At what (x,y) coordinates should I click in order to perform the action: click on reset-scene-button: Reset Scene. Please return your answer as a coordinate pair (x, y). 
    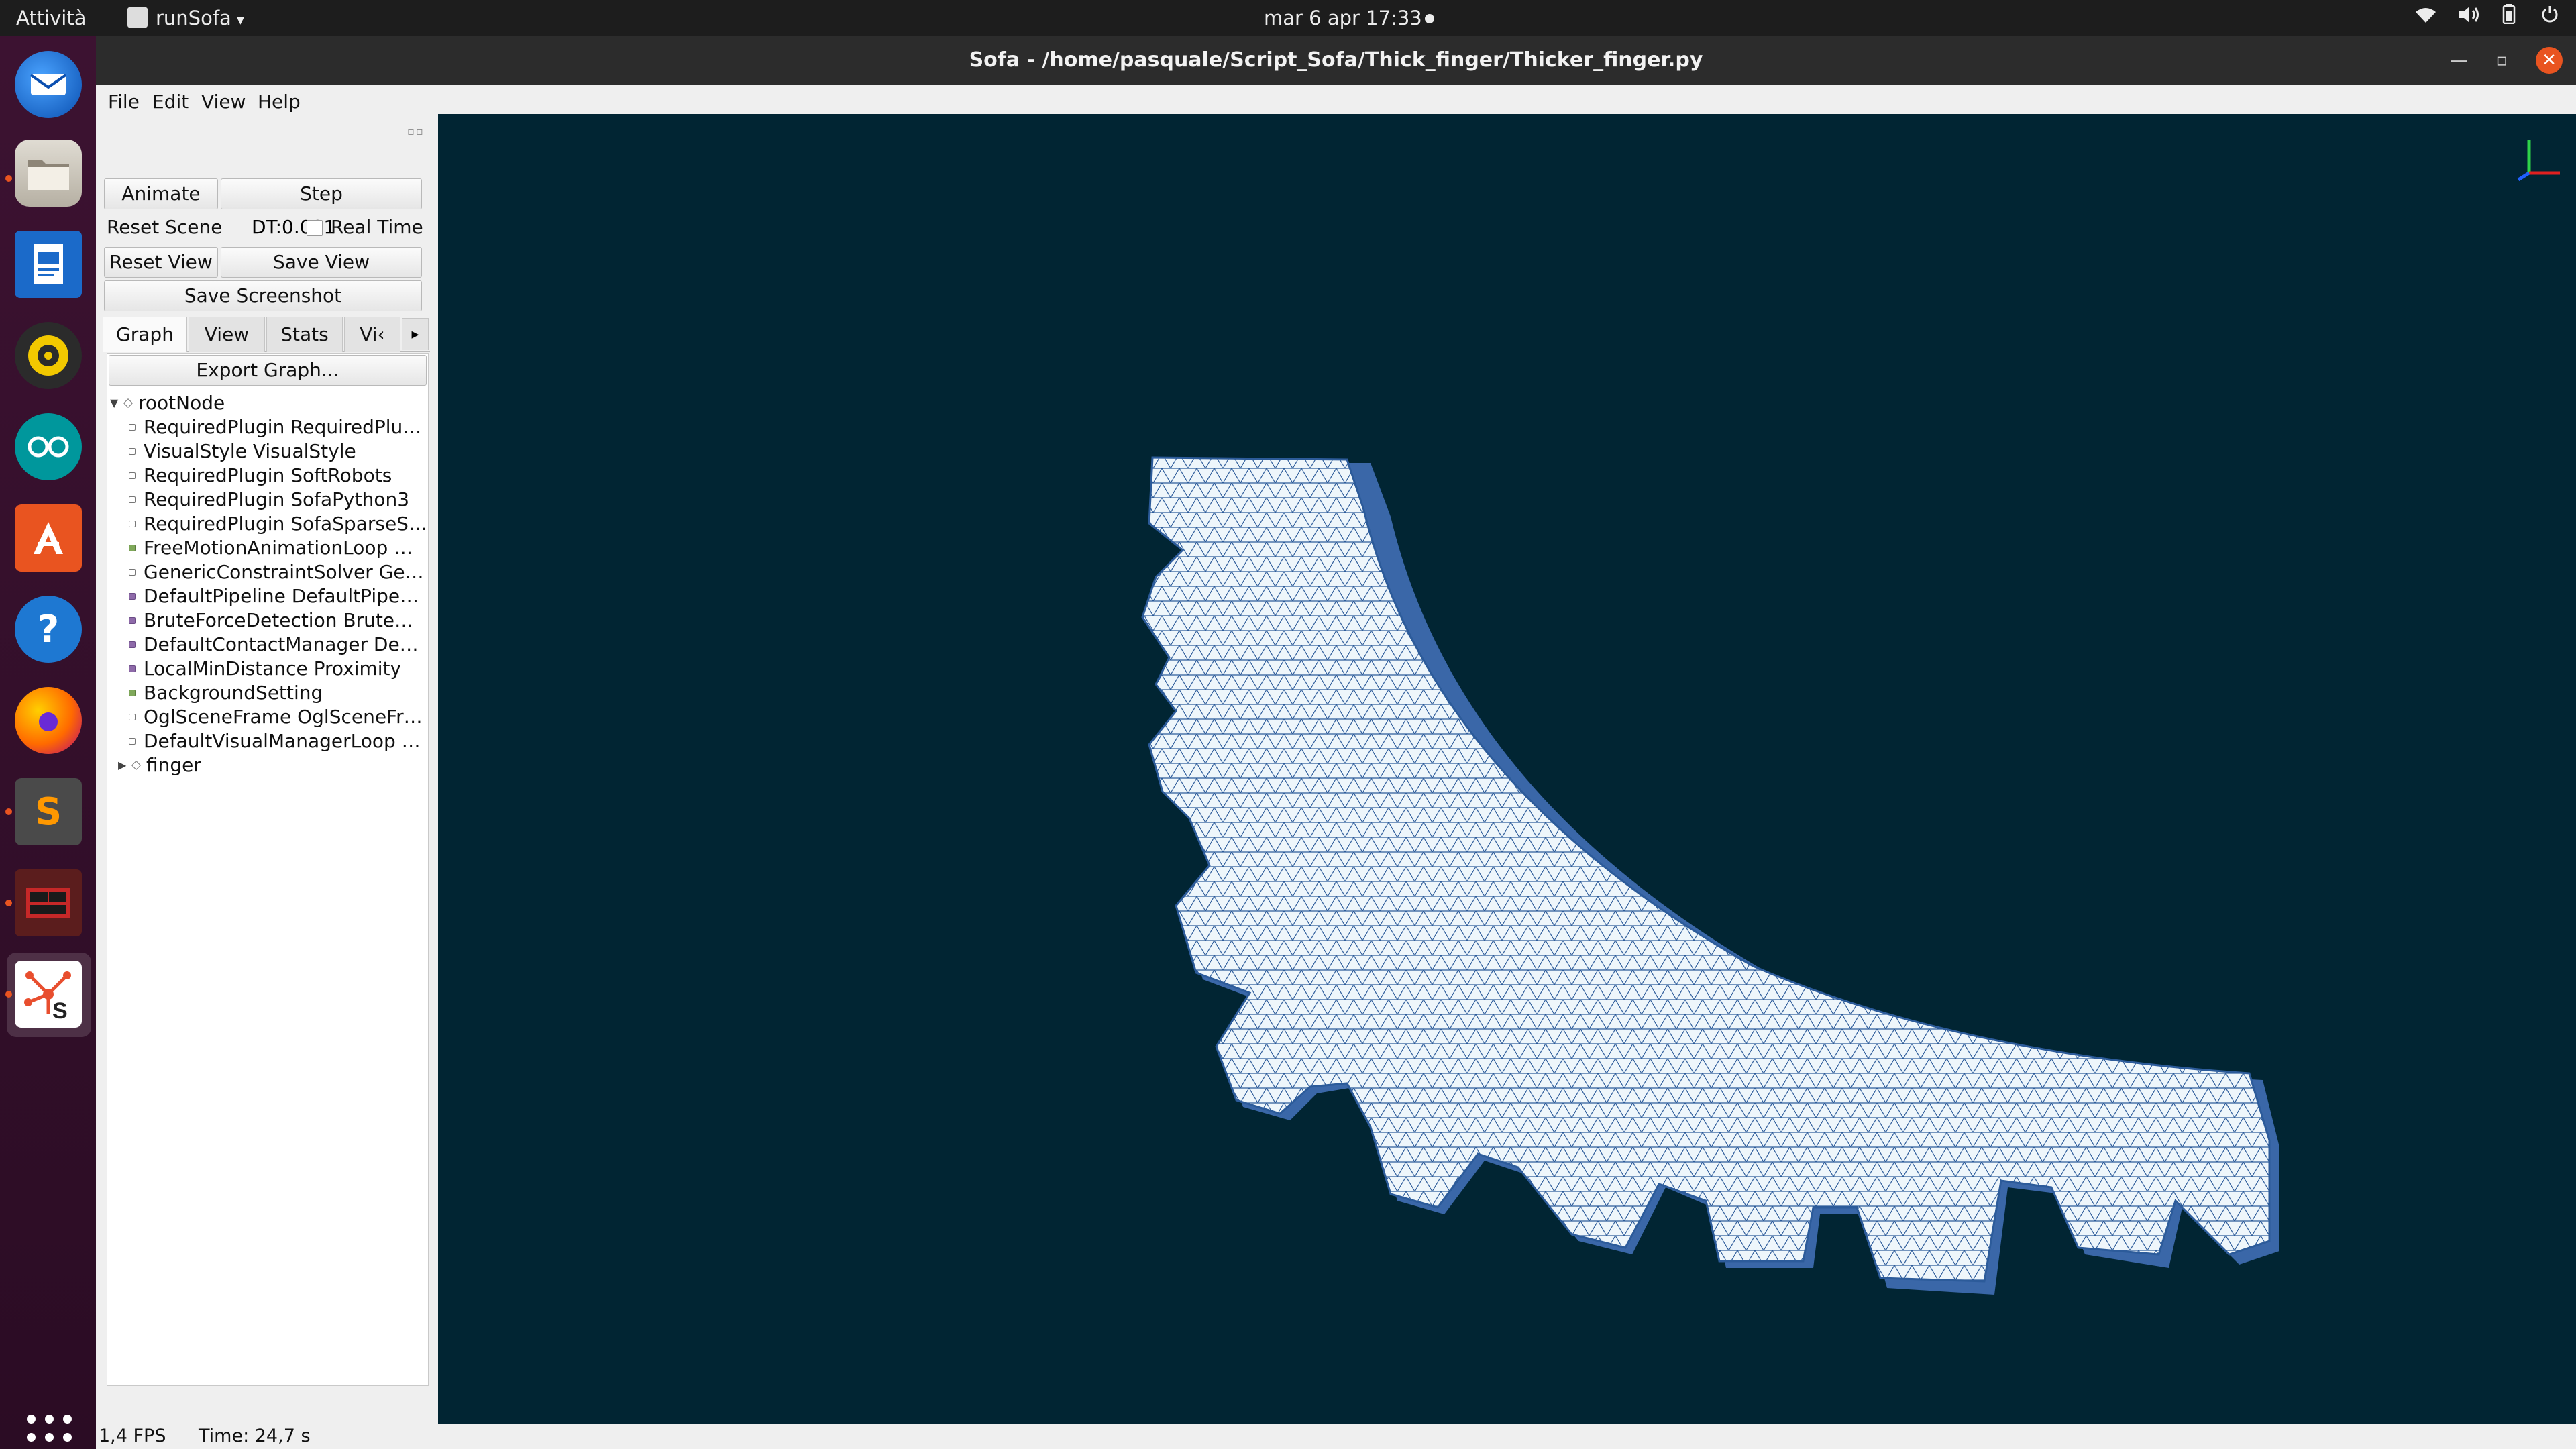
    Looking at the image, I should click on (164, 227).